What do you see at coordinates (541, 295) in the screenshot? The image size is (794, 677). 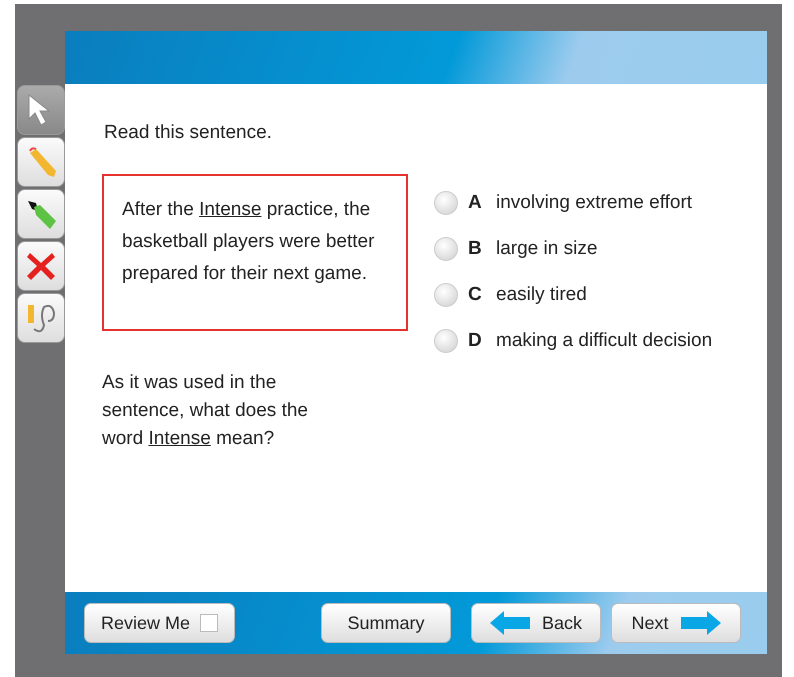 I see `option-text: easily tired` at bounding box center [541, 295].